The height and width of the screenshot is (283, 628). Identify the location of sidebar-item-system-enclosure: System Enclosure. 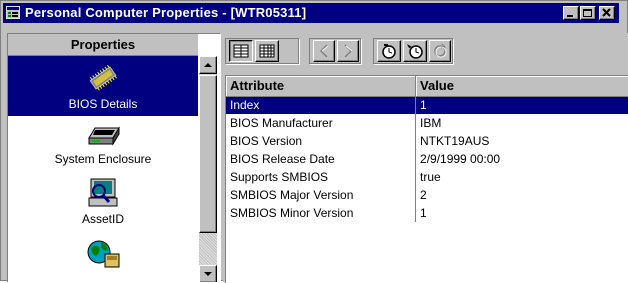
(103, 142).